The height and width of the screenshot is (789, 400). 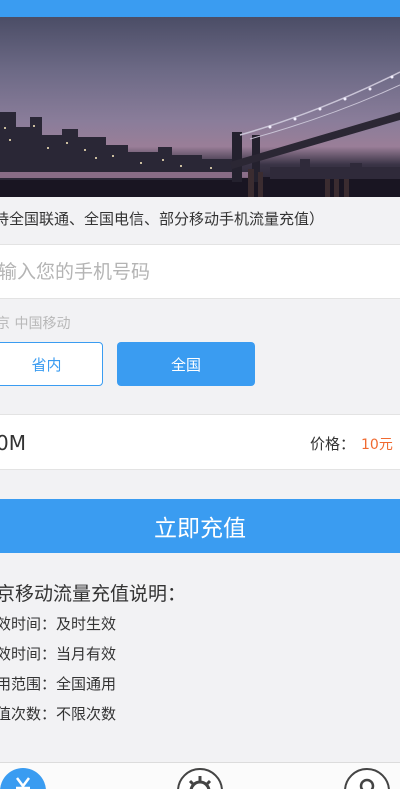 I want to click on plan-size: 0M, so click(x=13, y=443).